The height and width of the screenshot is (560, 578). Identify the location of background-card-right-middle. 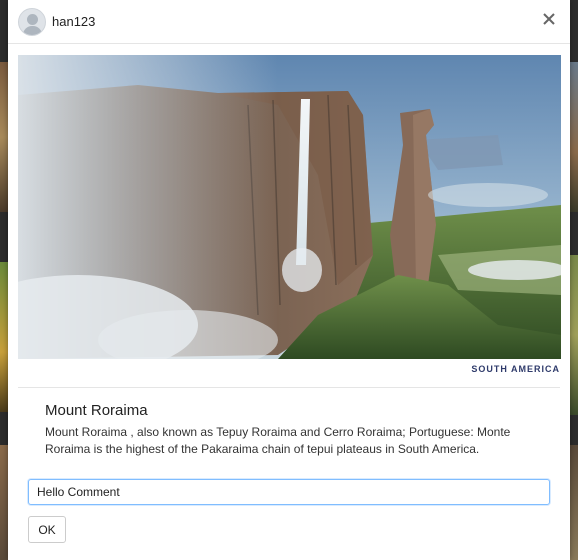
(574, 335).